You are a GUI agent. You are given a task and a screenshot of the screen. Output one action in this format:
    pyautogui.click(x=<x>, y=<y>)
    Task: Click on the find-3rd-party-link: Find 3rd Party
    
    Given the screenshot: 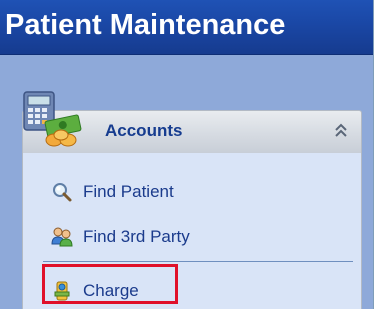 What is the action you would take?
    pyautogui.click(x=120, y=237)
    